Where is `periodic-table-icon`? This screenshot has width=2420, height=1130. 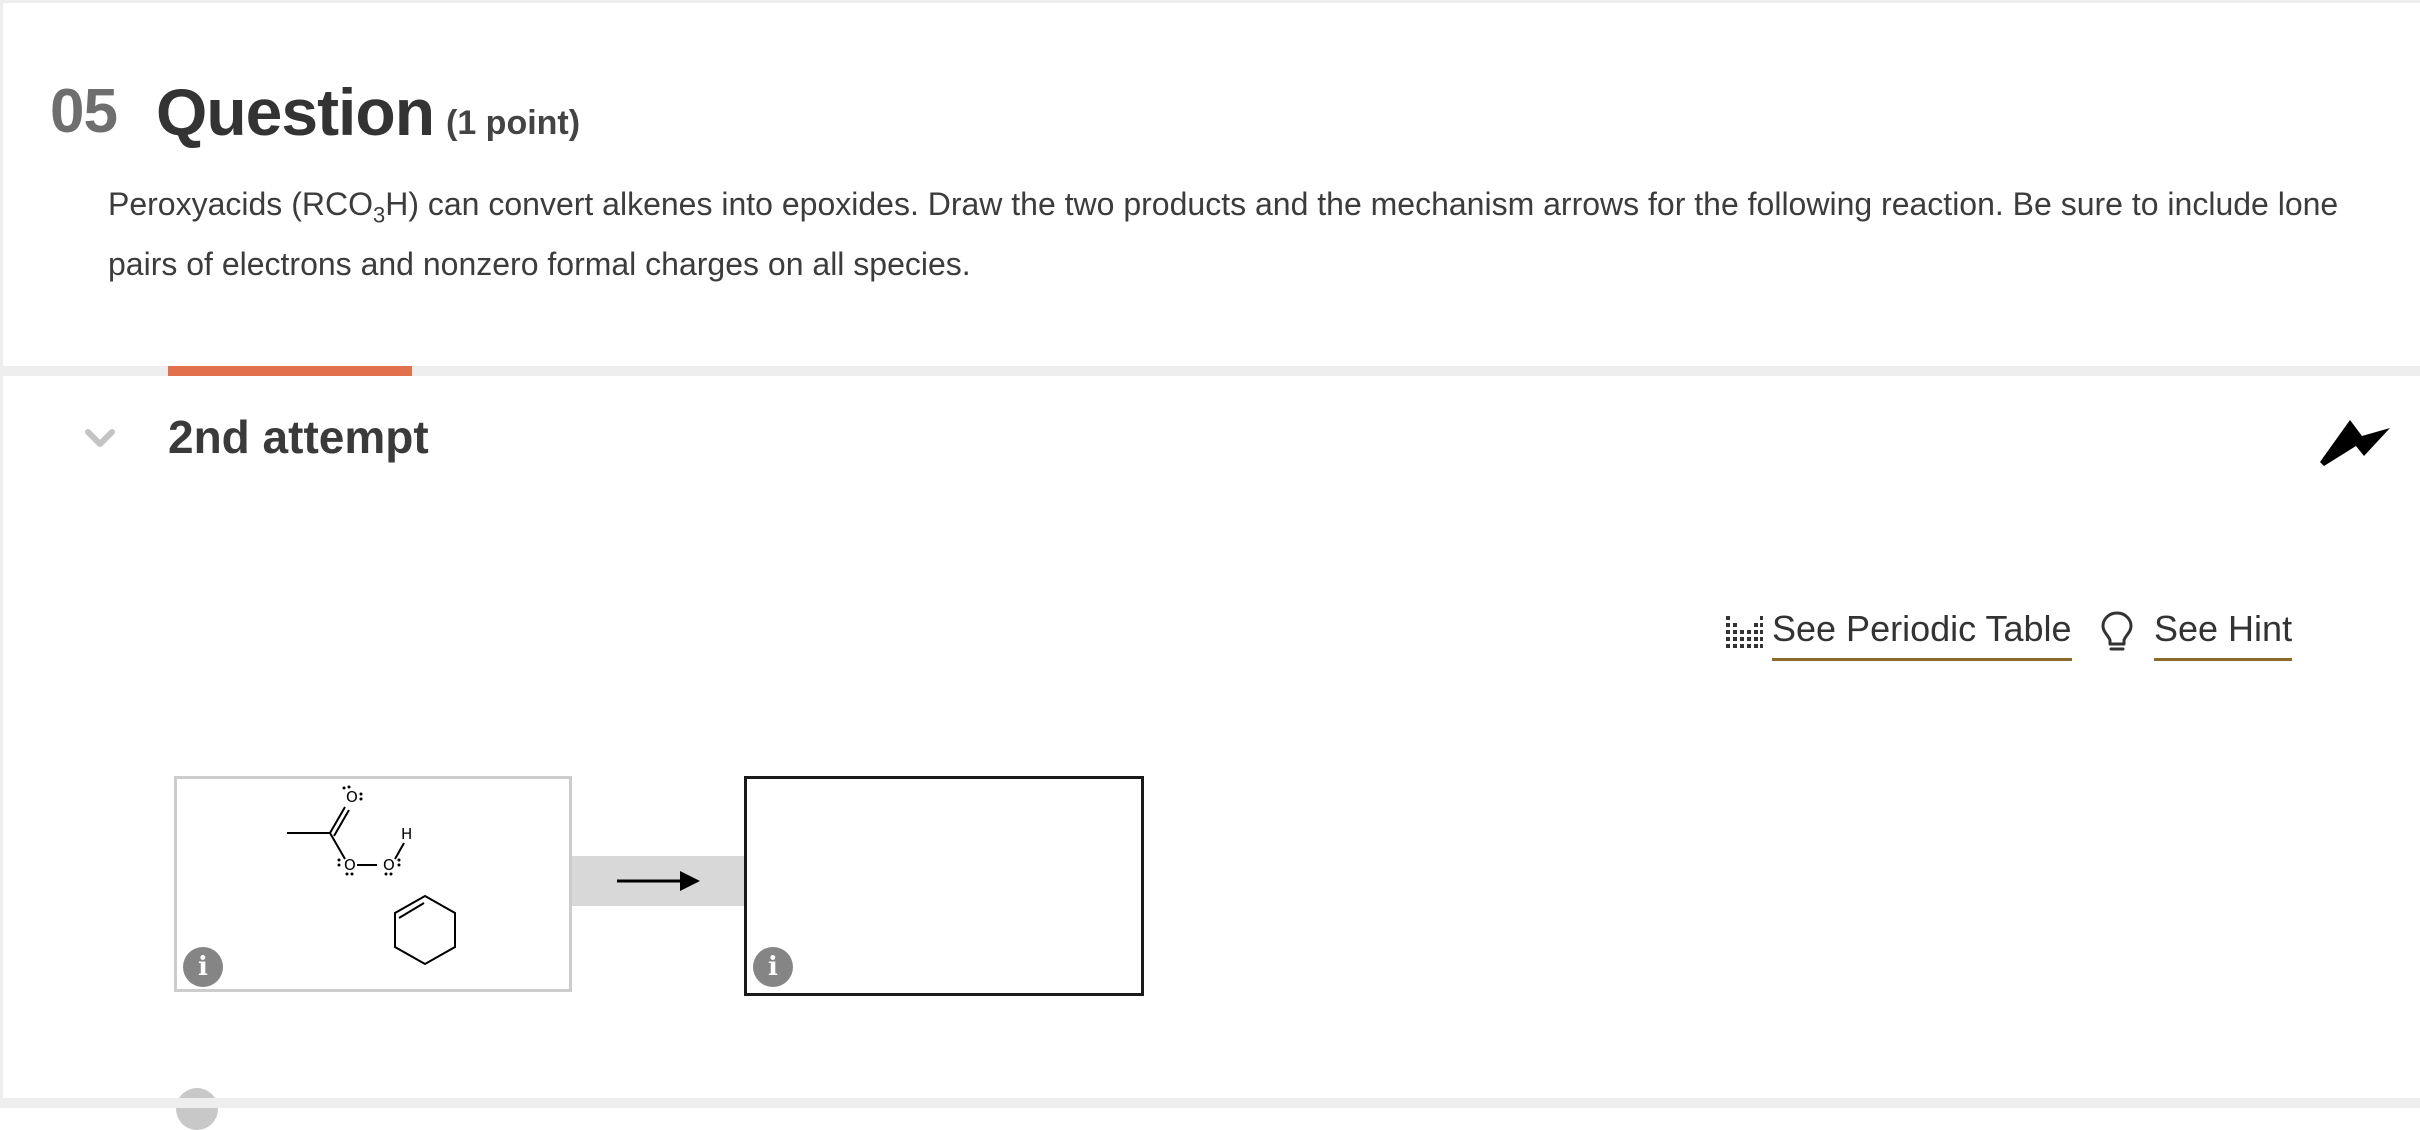
periodic-table-icon is located at coordinates (1744, 632).